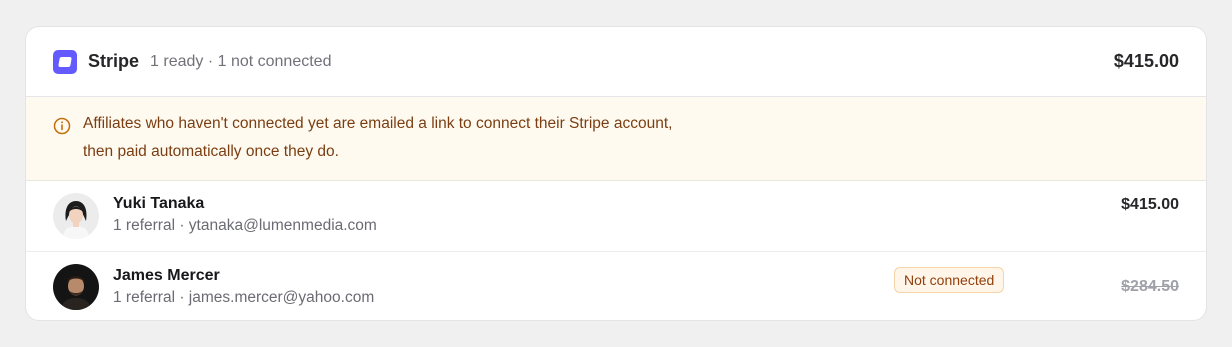  Describe the element at coordinates (1146, 61) in the screenshot. I see `provider-total: $415.00` at that location.